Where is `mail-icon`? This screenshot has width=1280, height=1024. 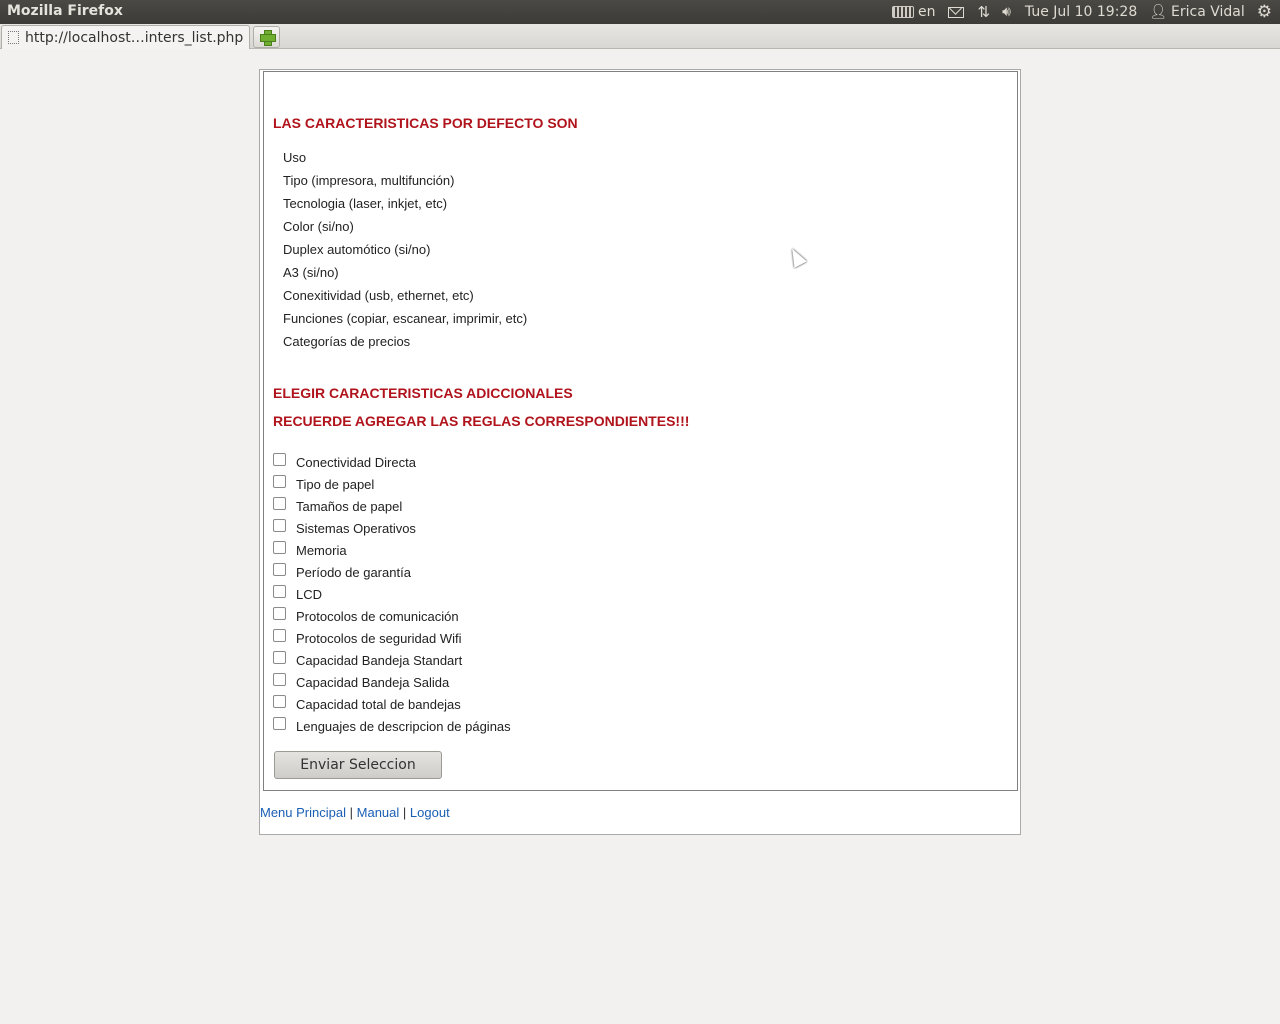 mail-icon is located at coordinates (955, 12).